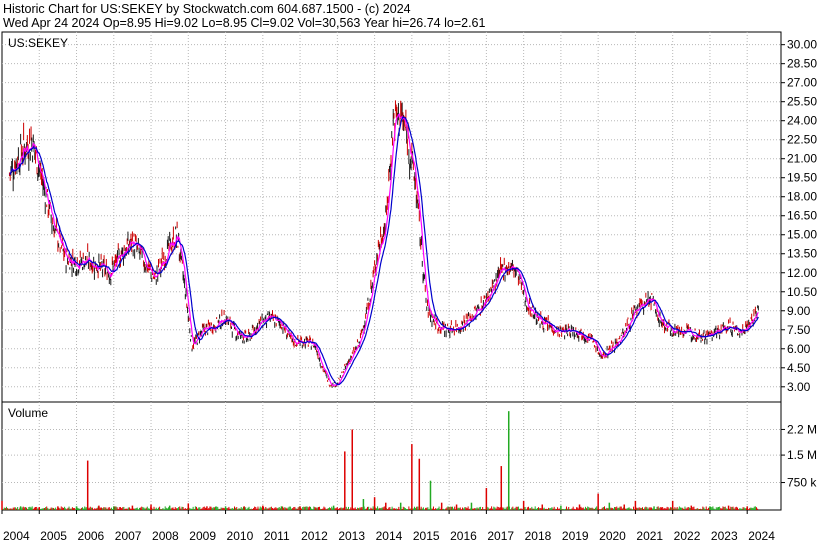 Image resolution: width=830 pixels, height=543 pixels. What do you see at coordinates (799, 387) in the screenshot?
I see `price-tick-label: 3.00` at bounding box center [799, 387].